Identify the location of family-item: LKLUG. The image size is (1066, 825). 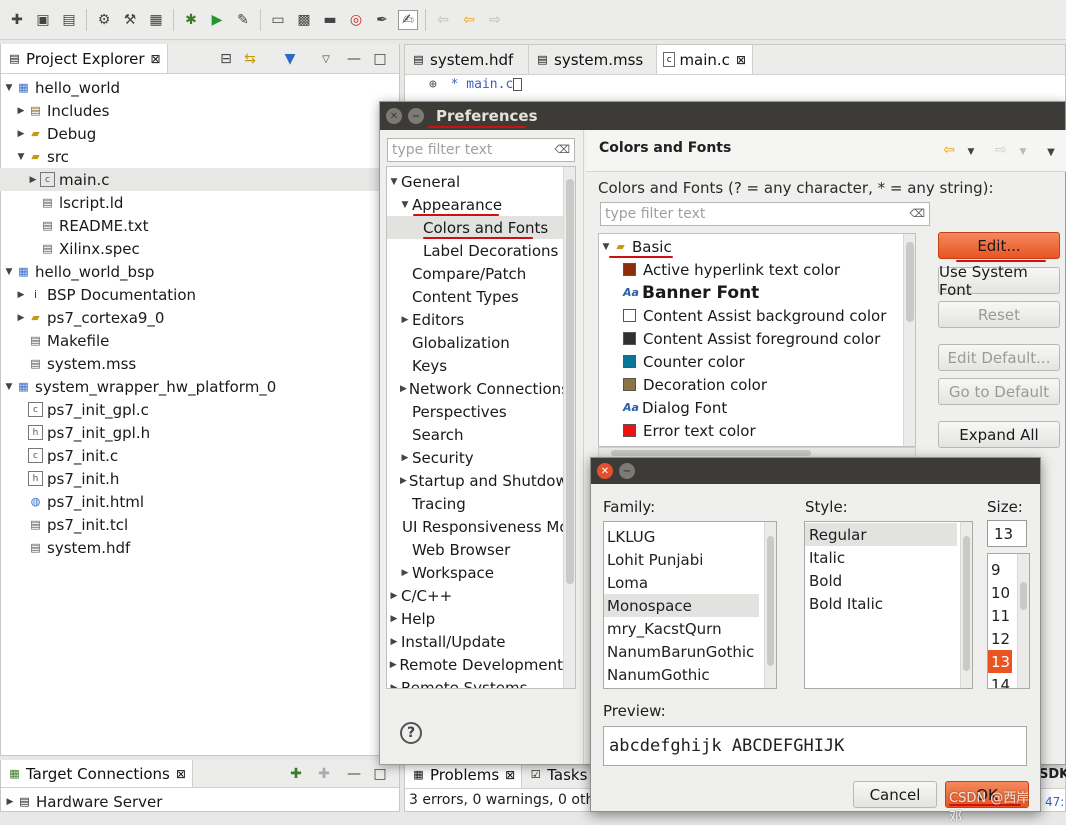
(681, 536).